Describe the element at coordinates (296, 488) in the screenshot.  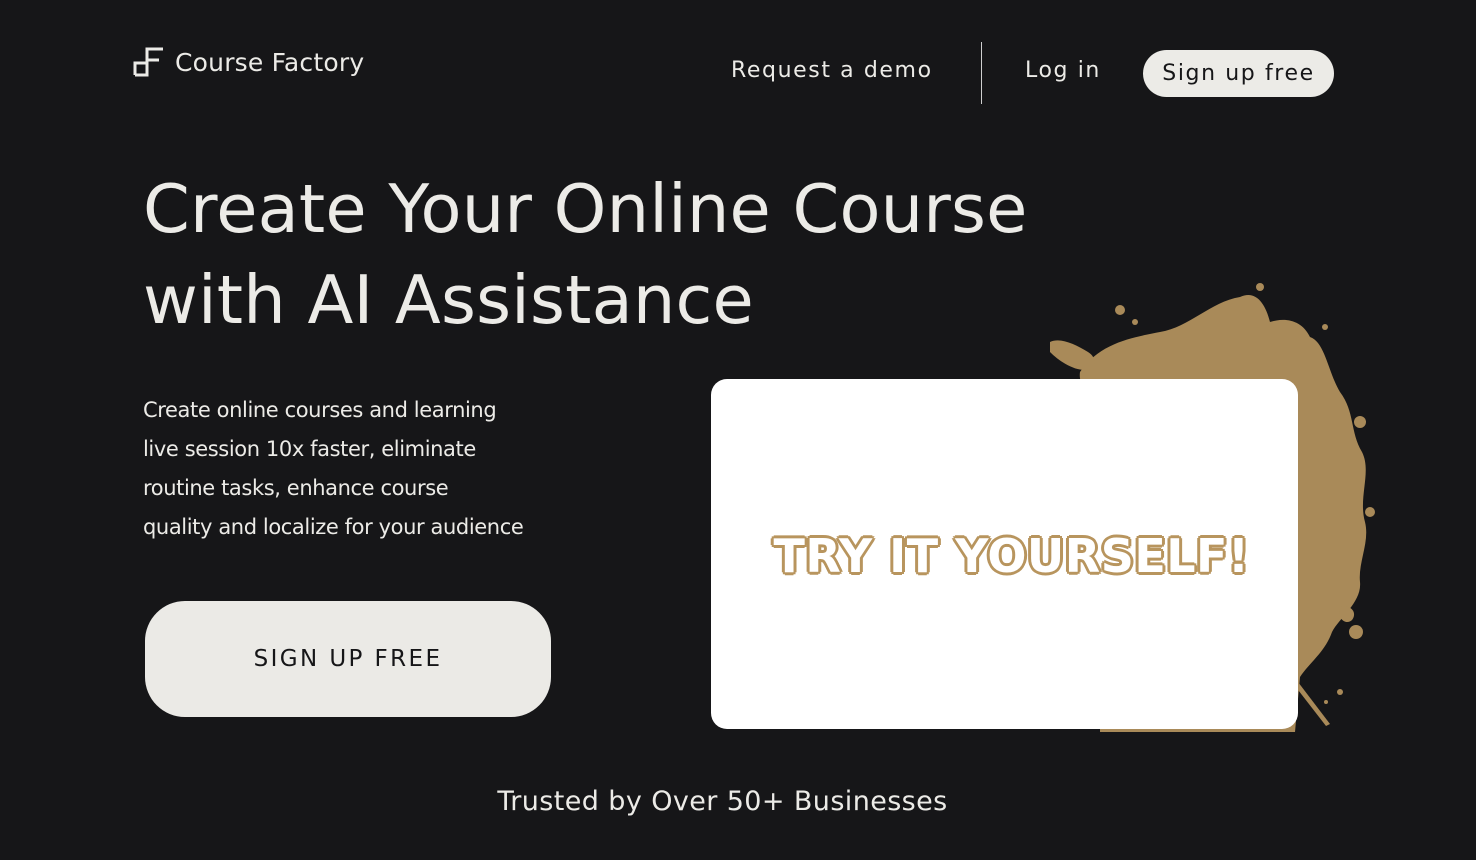
I see `hero-description-line: routine tasks, enhance course` at that location.